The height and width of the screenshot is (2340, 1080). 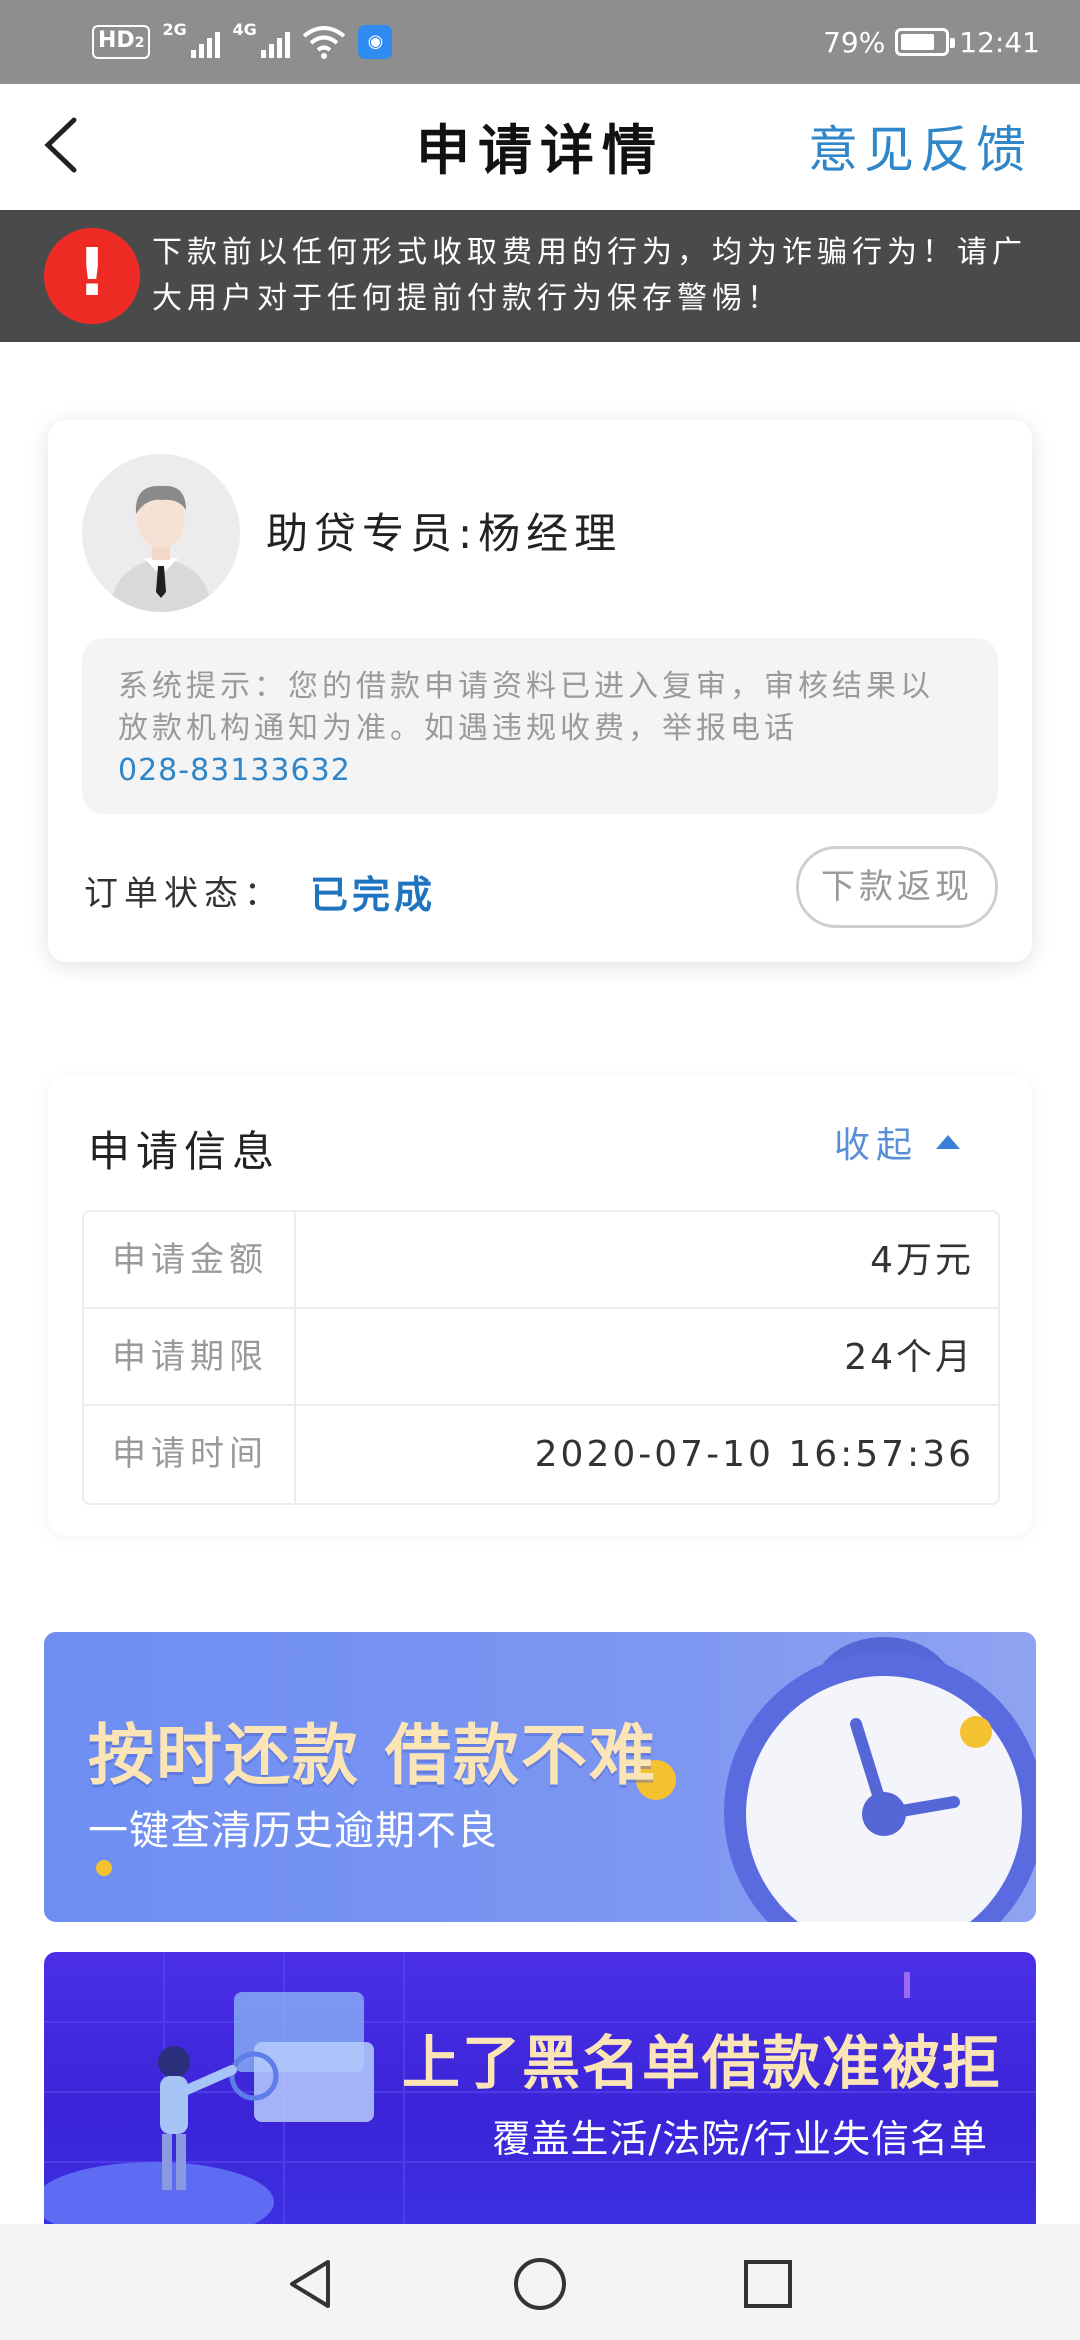 What do you see at coordinates (324, 42) in the screenshot?
I see `wifi-icon` at bounding box center [324, 42].